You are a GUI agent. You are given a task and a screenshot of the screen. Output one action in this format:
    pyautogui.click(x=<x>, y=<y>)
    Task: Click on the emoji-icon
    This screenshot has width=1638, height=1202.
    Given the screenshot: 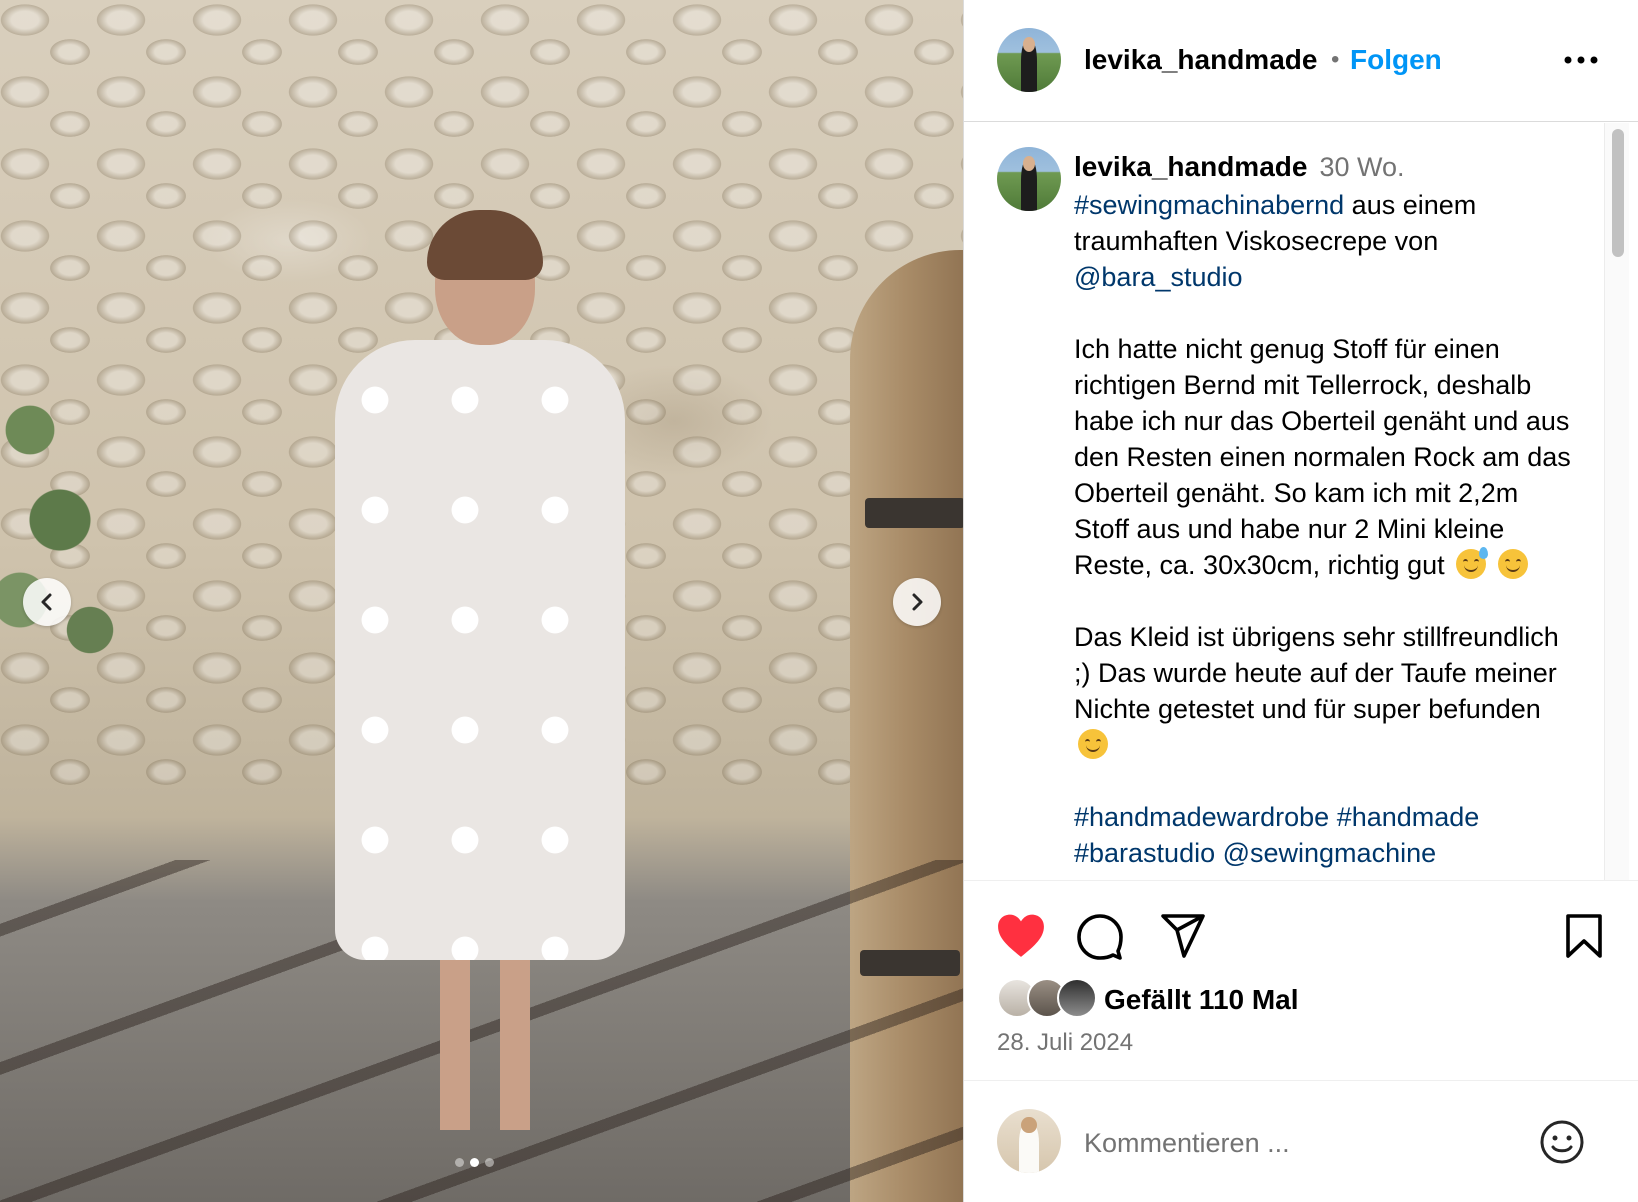 What is the action you would take?
    pyautogui.click(x=1562, y=1142)
    